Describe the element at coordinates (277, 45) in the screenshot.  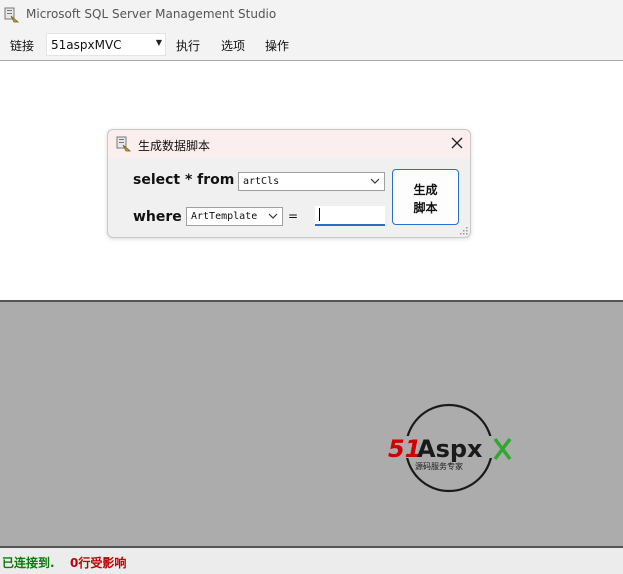
I see `menu-operations: 操作` at that location.